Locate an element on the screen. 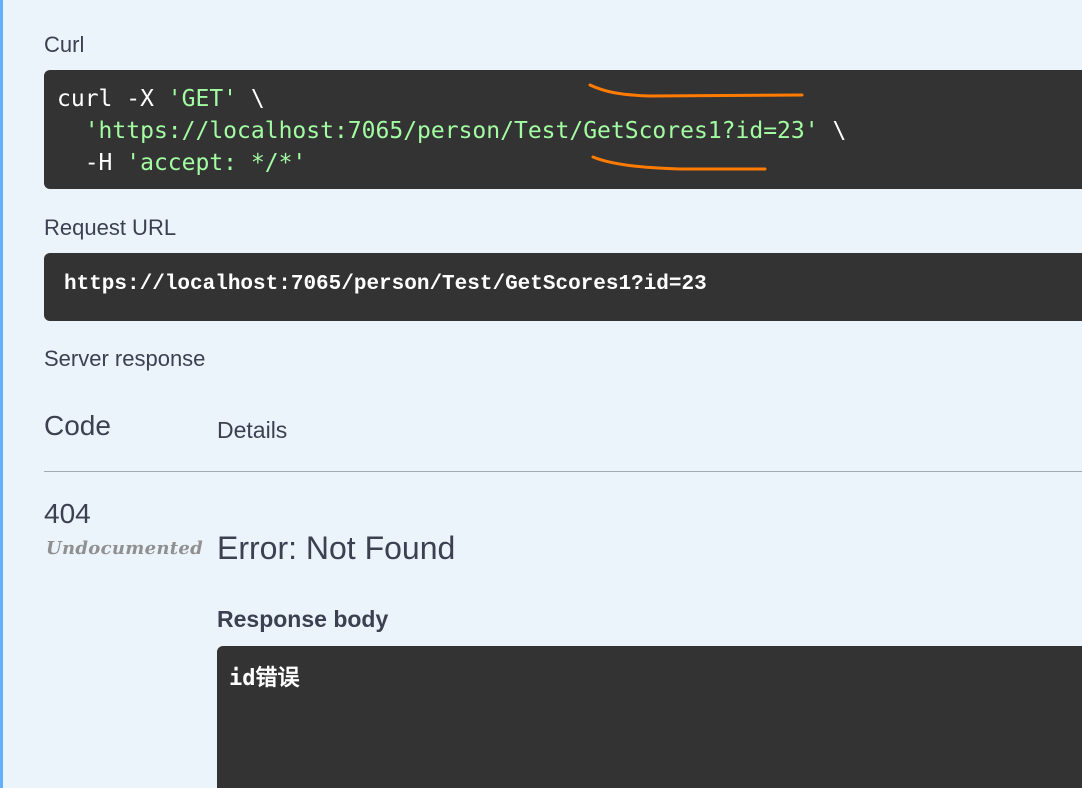  response-status-code: 404 is located at coordinates (67, 513).